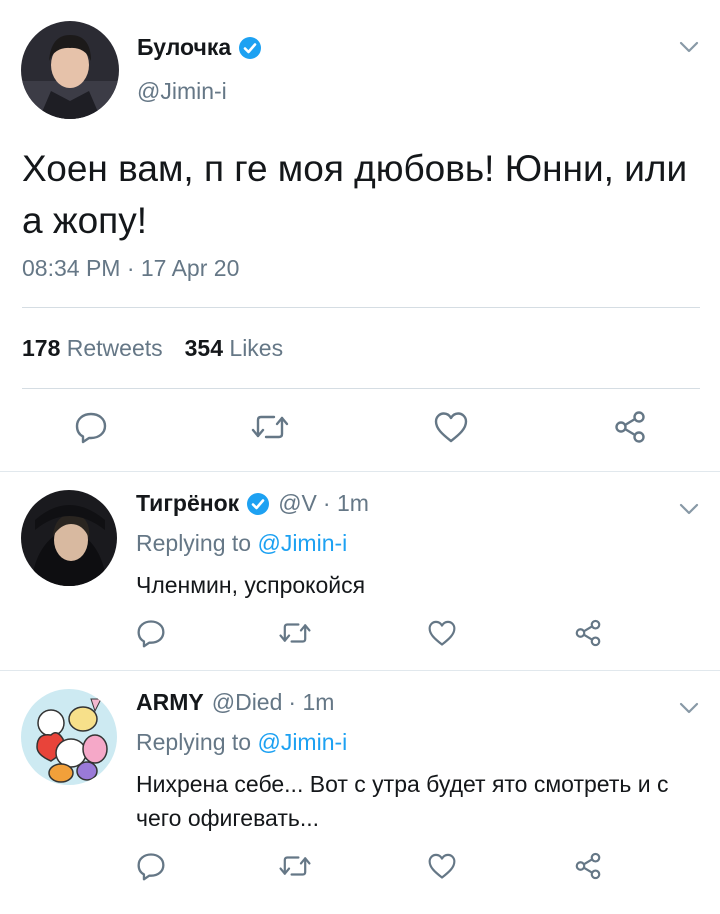 This screenshot has height=914, width=720. Describe the element at coordinates (182, 91) in the screenshot. I see `author-handle: @Jimin-i` at that location.